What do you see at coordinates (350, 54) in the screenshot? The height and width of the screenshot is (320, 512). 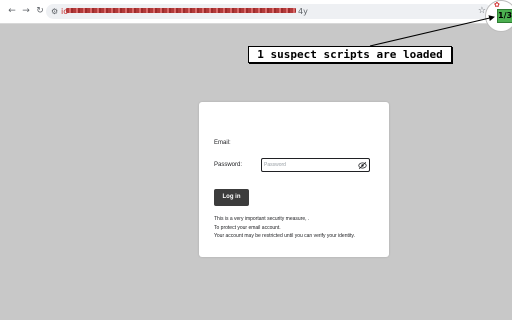 I see `suspect-scripts-callout: 1 suspect scripts are loaded` at bounding box center [350, 54].